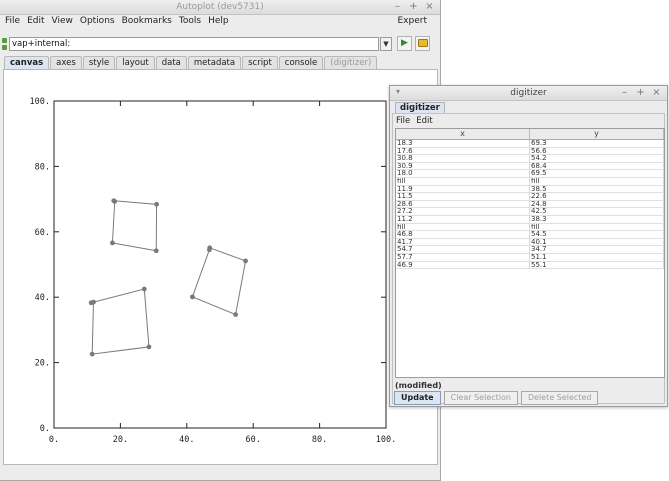  I want to click on table-cell-y: 22.6, so click(597, 196).